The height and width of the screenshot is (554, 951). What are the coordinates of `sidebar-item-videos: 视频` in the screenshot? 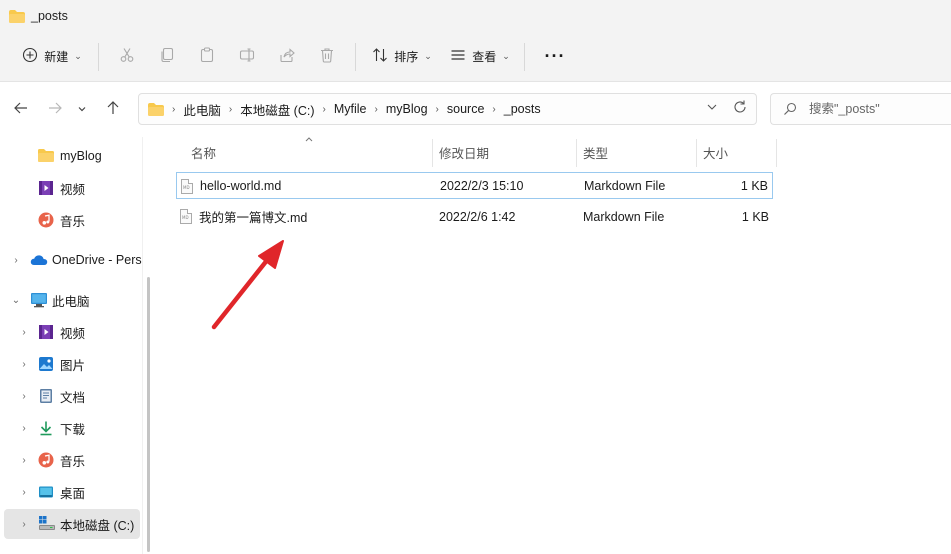 It's located at (71, 188).